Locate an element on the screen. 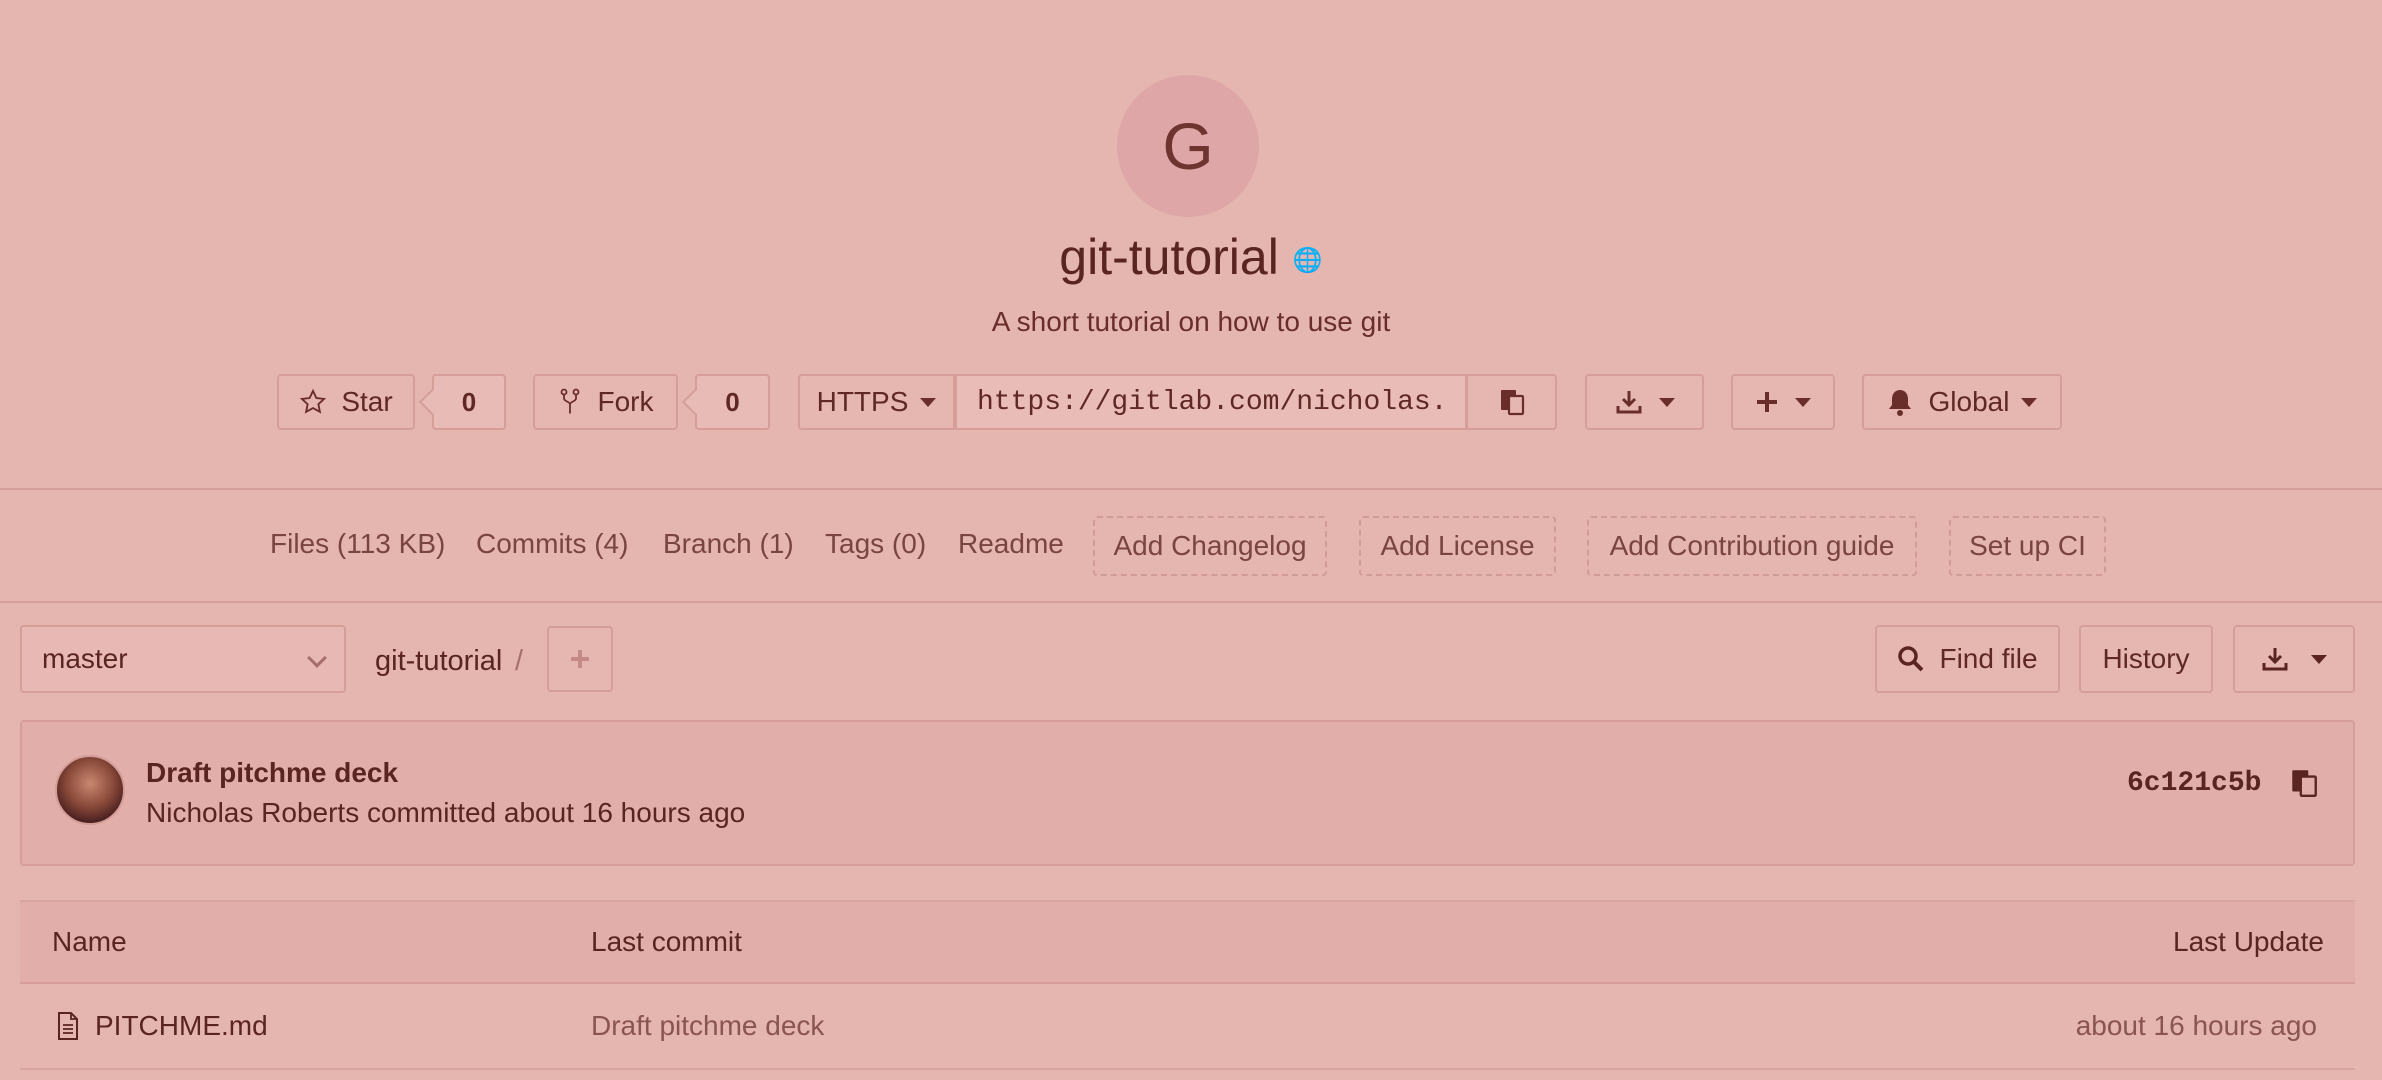 This screenshot has width=2382, height=1080. repo-download-dropdown is located at coordinates (2294, 659).